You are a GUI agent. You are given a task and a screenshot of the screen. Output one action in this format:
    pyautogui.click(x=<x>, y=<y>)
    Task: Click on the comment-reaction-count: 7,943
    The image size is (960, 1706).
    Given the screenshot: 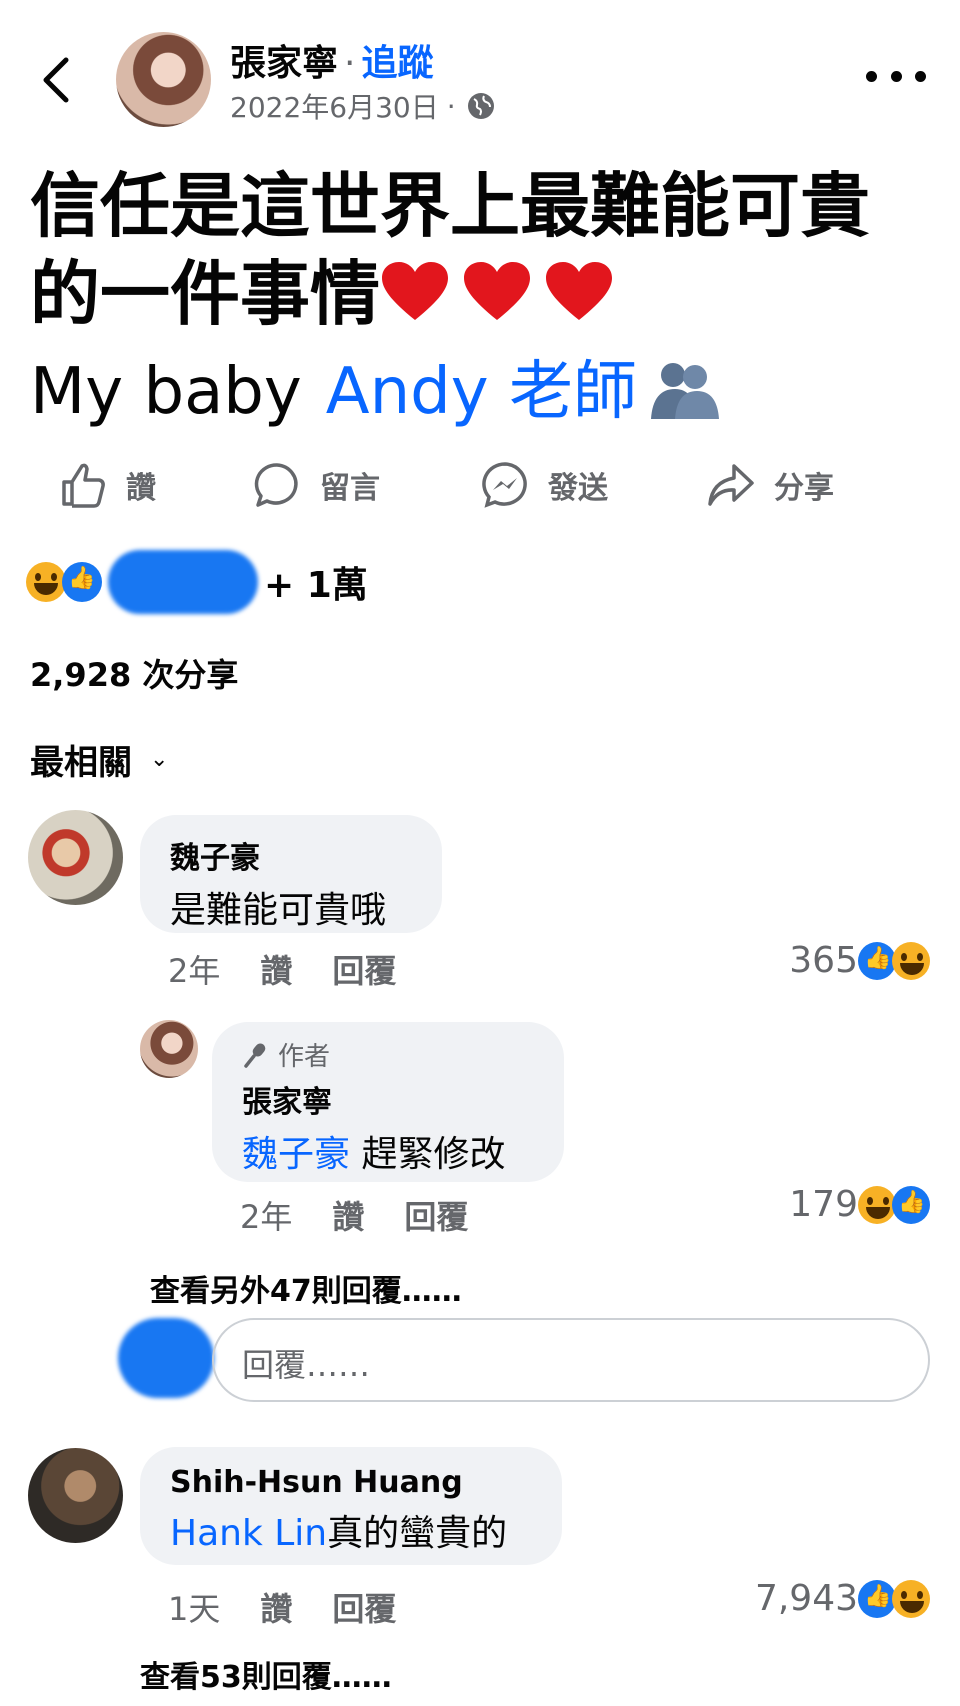 What is the action you would take?
    pyautogui.click(x=842, y=1598)
    